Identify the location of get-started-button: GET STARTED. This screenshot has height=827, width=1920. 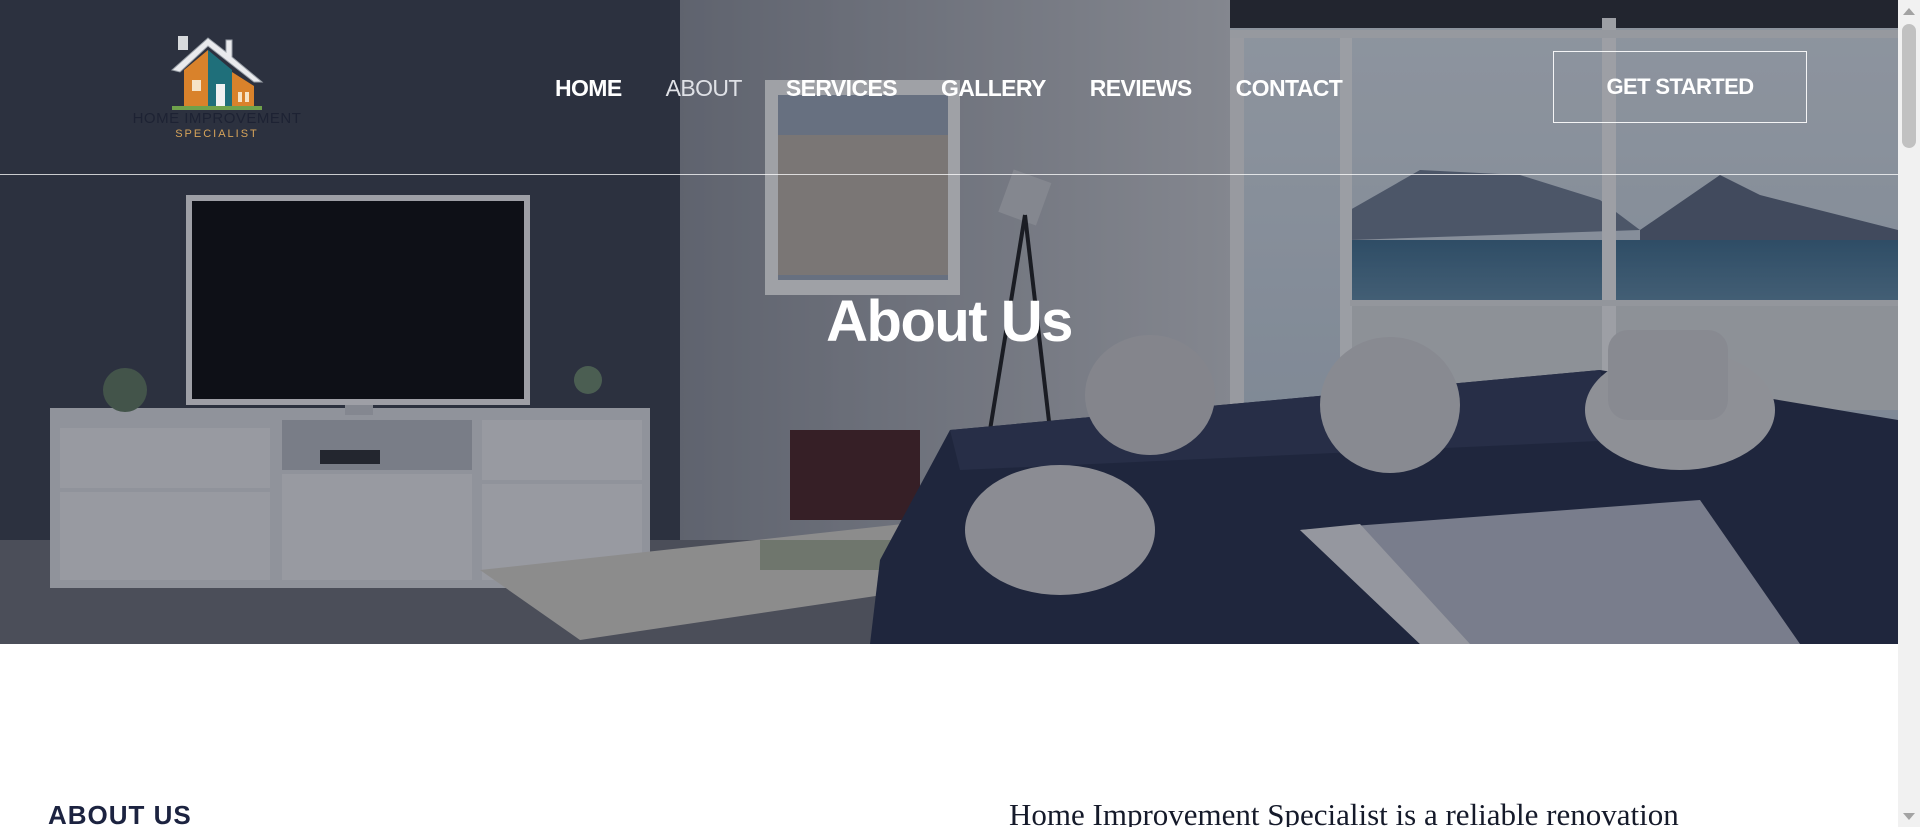
(1680, 87).